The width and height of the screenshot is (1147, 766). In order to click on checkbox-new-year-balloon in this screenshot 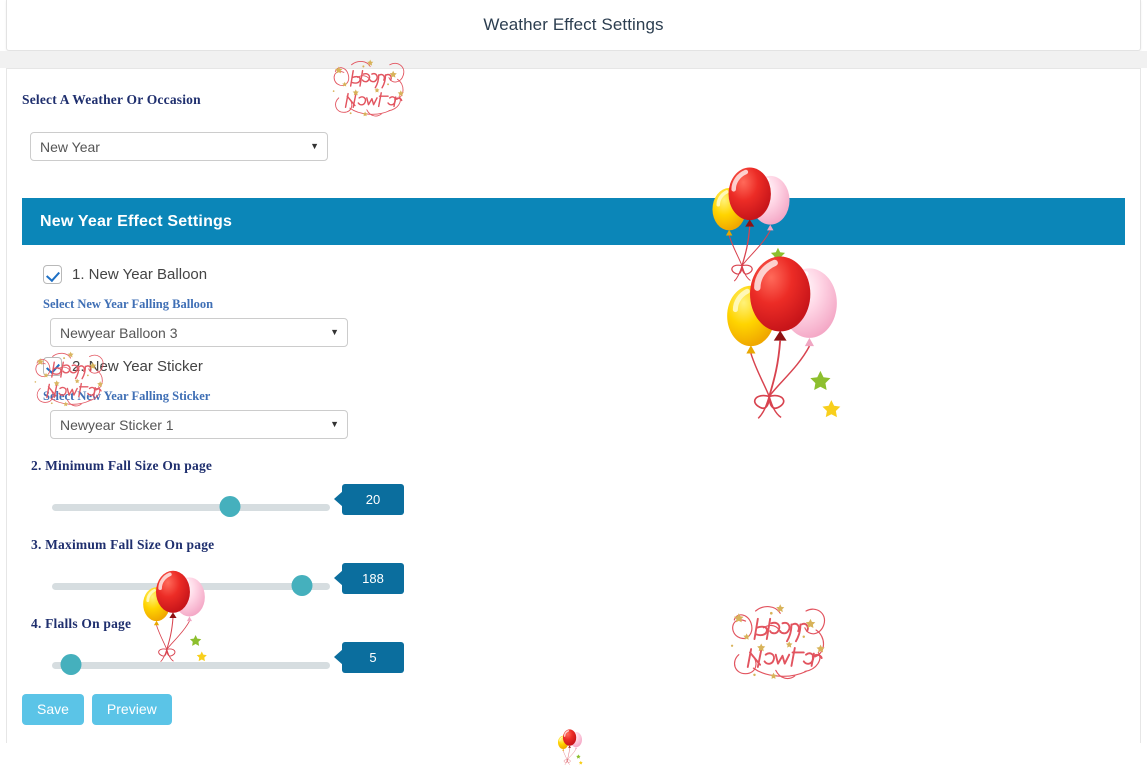, I will do `click(52, 274)`.